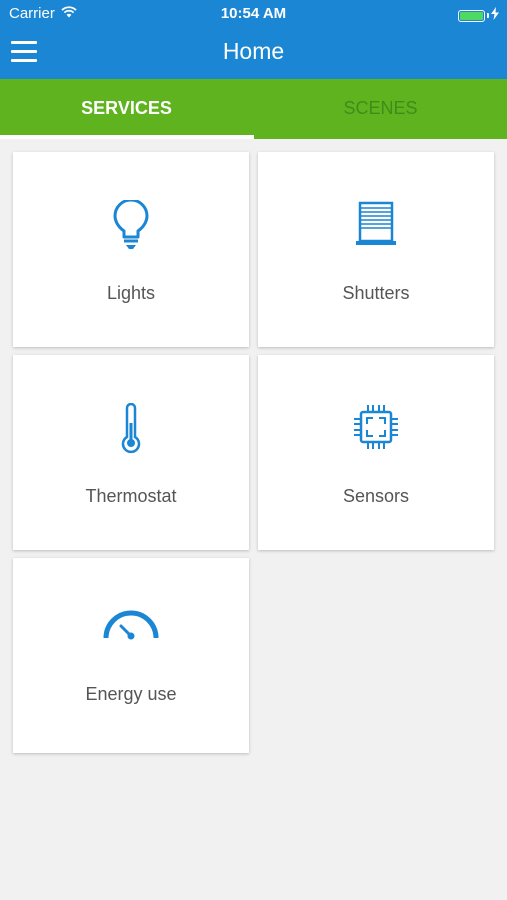 The width and height of the screenshot is (507, 900). I want to click on gauge-icon, so click(131, 632).